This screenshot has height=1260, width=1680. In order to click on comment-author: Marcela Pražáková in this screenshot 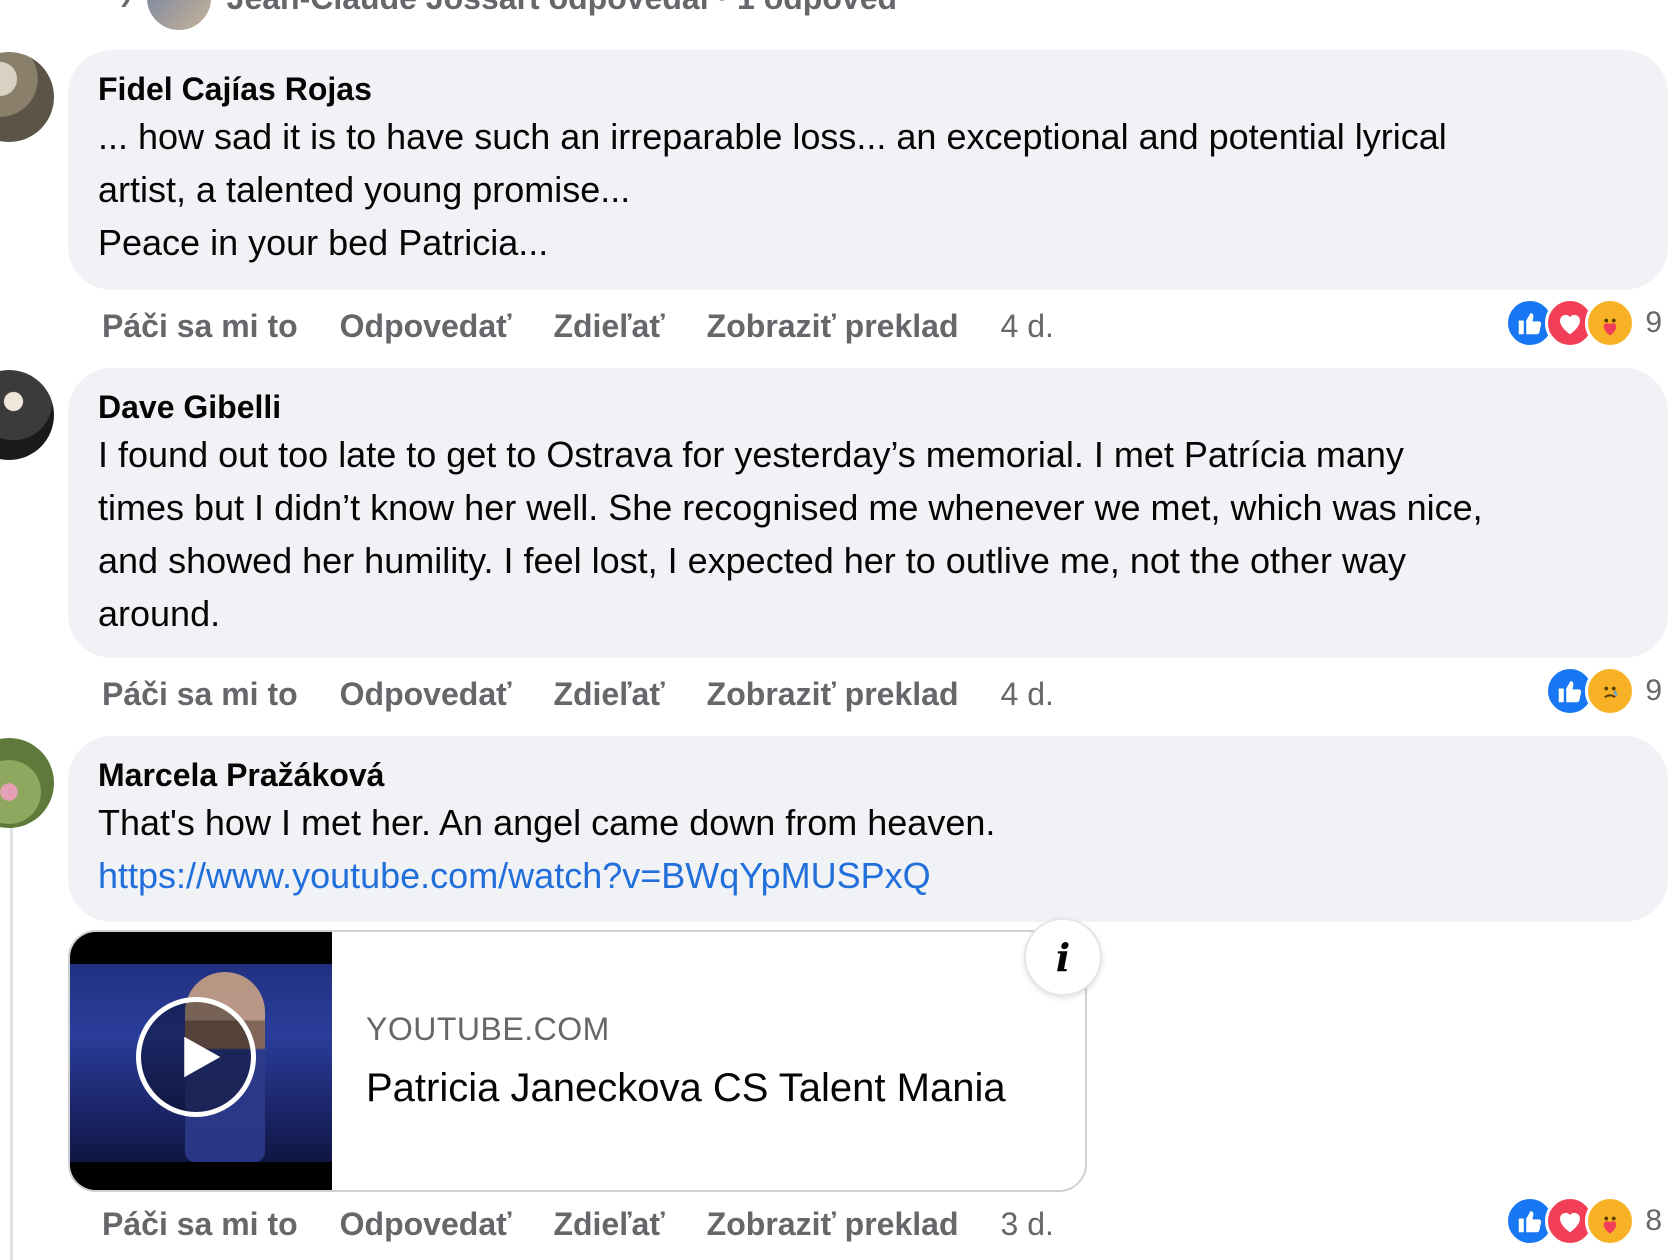, I will do `click(868, 775)`.